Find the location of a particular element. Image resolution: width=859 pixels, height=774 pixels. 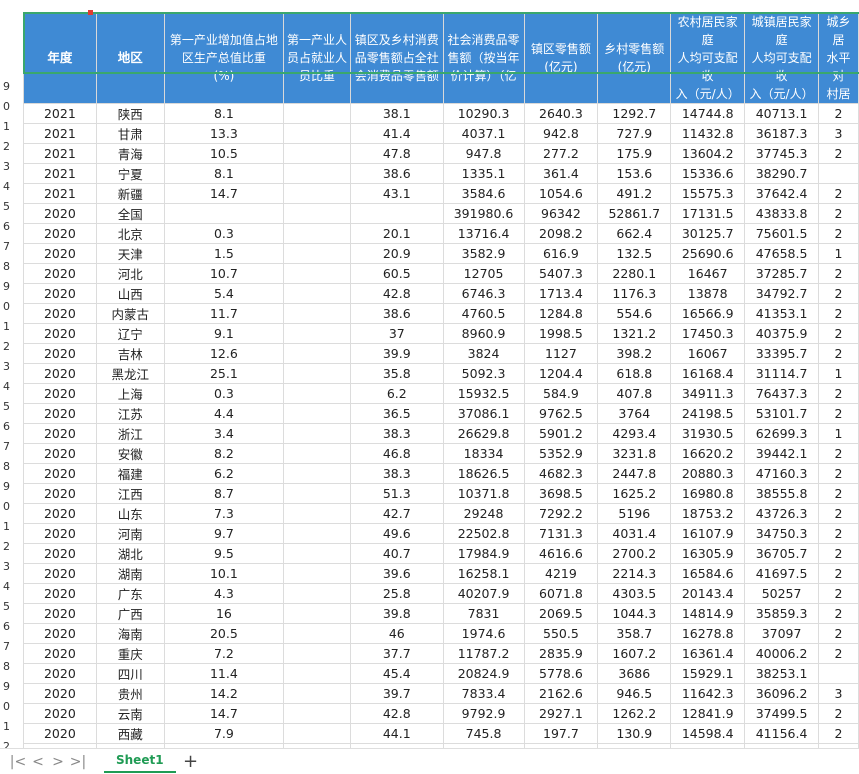

row-number-gutter: 9 0 1 2 3 4 5 6 7 8 9 0 1 2 3 4 5 6 7 8 9 0 1 2 3 4 5 6 7 8 9 0 1 2 is located at coordinates (11, 374).